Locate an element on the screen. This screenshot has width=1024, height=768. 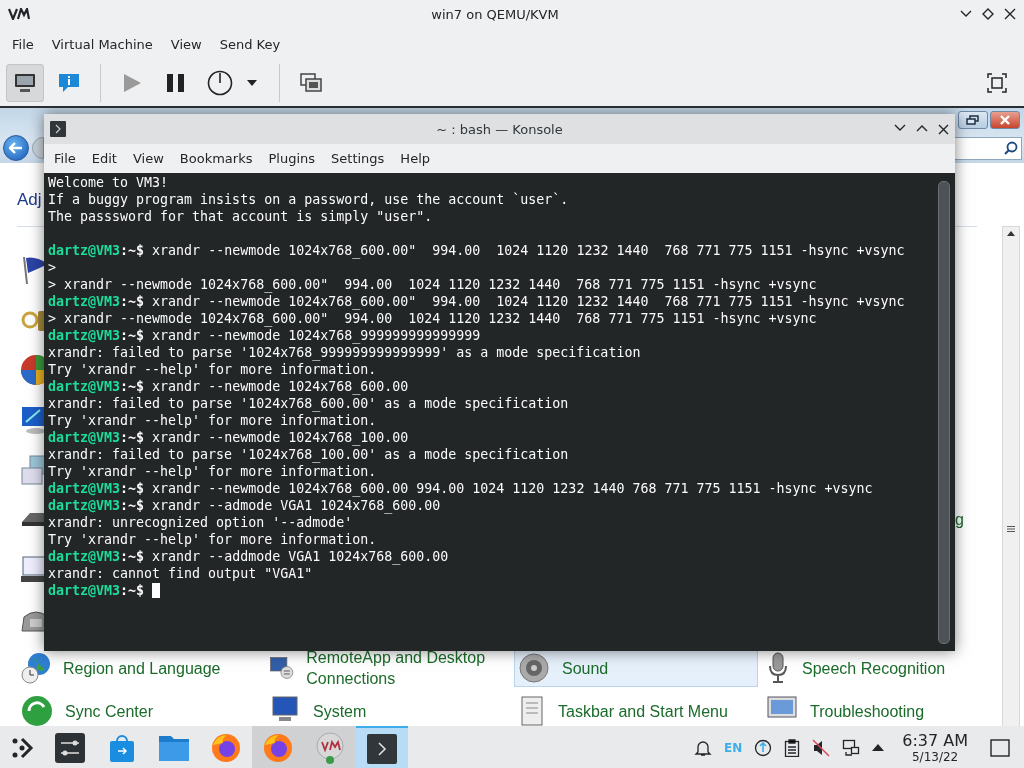
restore-button is located at coordinates (973, 120).